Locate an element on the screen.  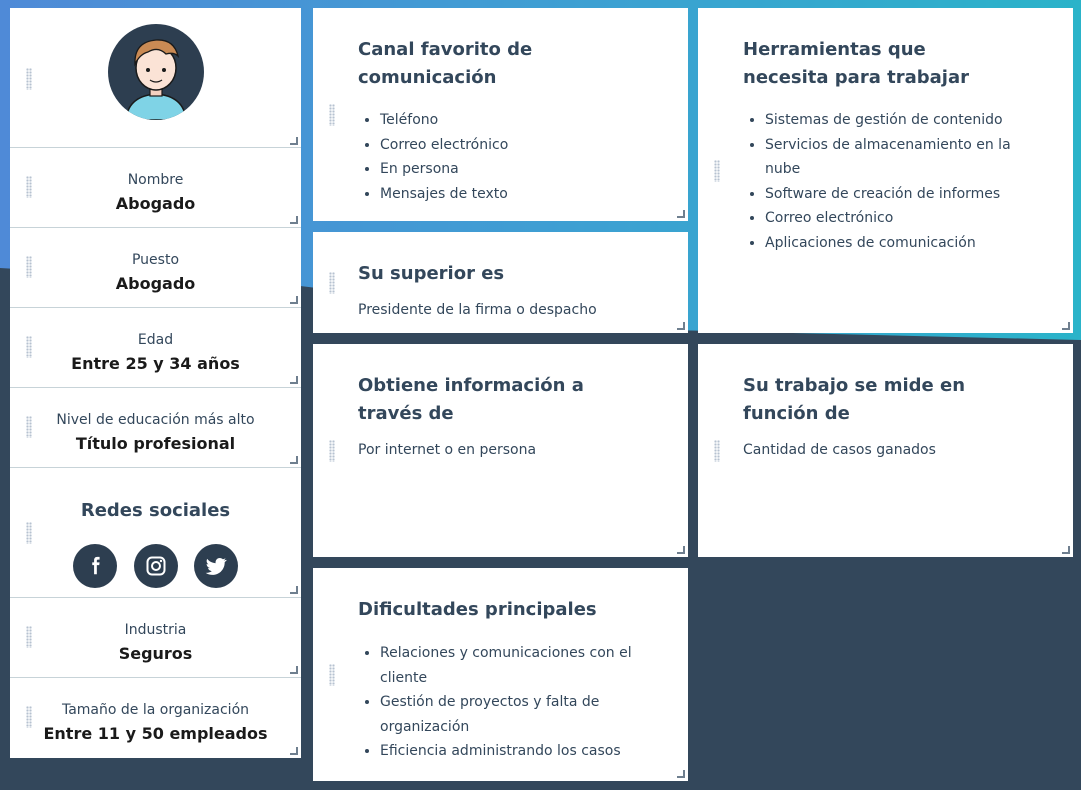
twitter-icon is located at coordinates (216, 566).